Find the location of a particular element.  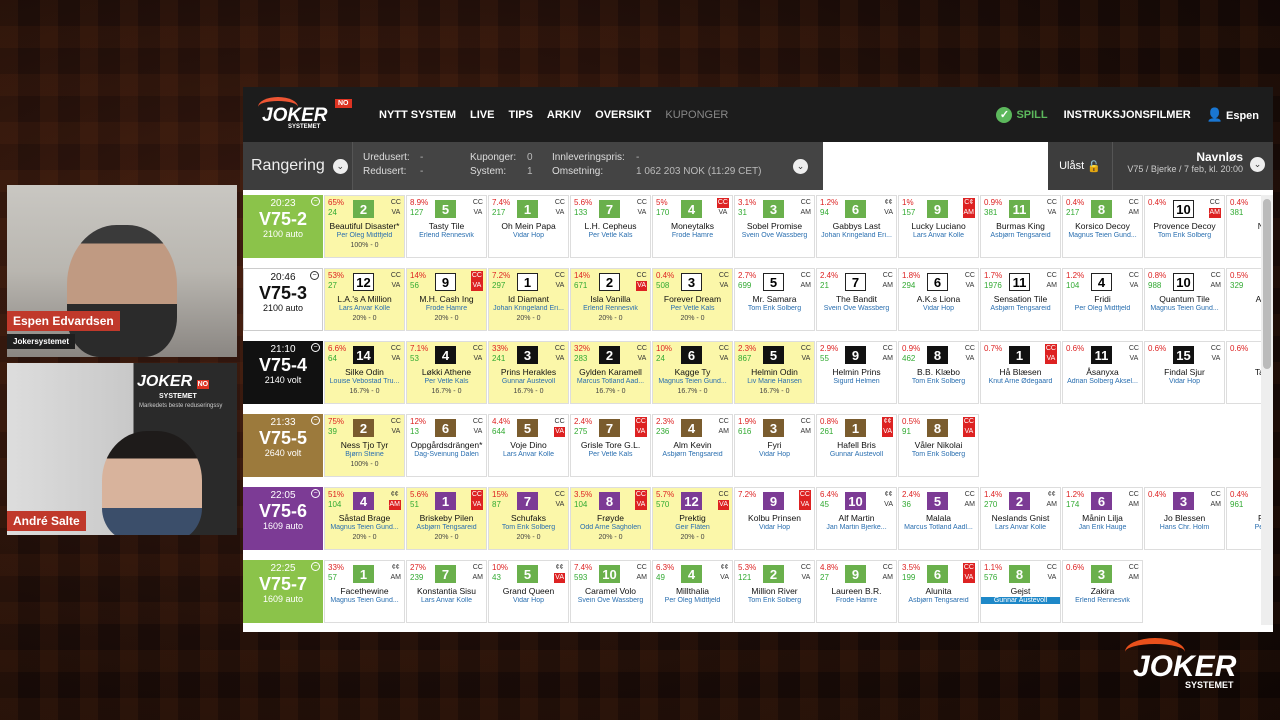

race-label: 21:33 V75-5 2640 volt − is located at coordinates (283, 445).